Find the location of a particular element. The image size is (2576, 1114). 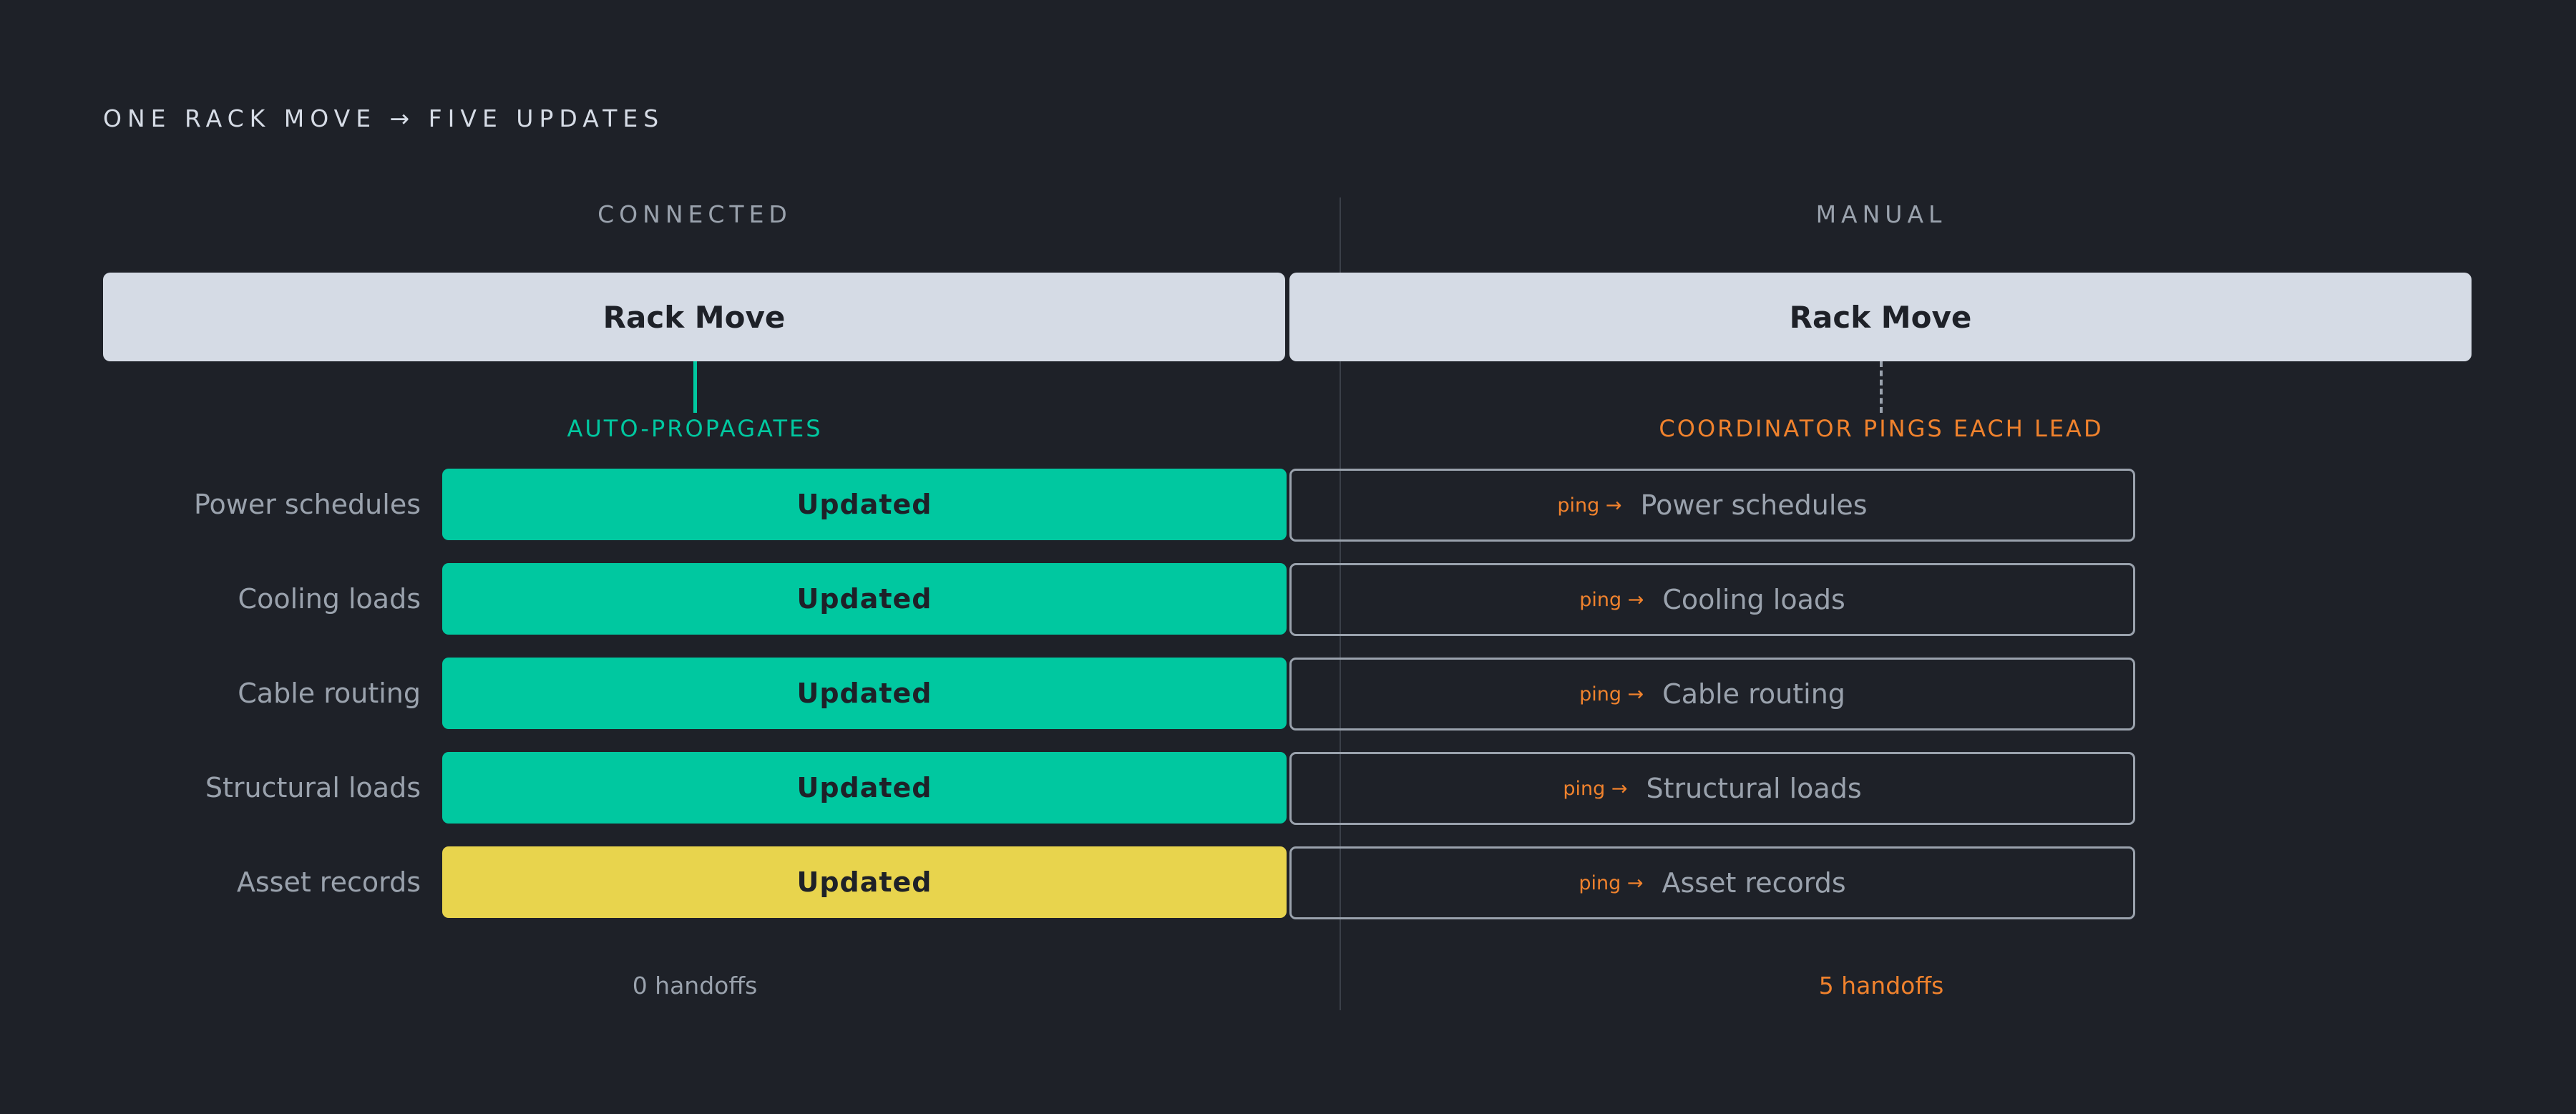

manual-item-label: Cable routing is located at coordinates (1753, 694).